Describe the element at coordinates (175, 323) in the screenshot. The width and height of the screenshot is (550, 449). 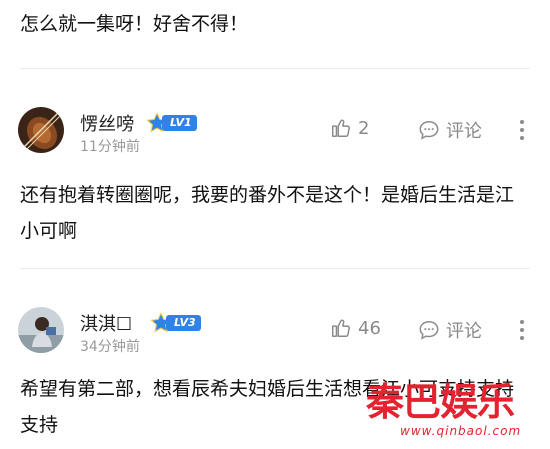
I see `level-badge: LV3` at that location.